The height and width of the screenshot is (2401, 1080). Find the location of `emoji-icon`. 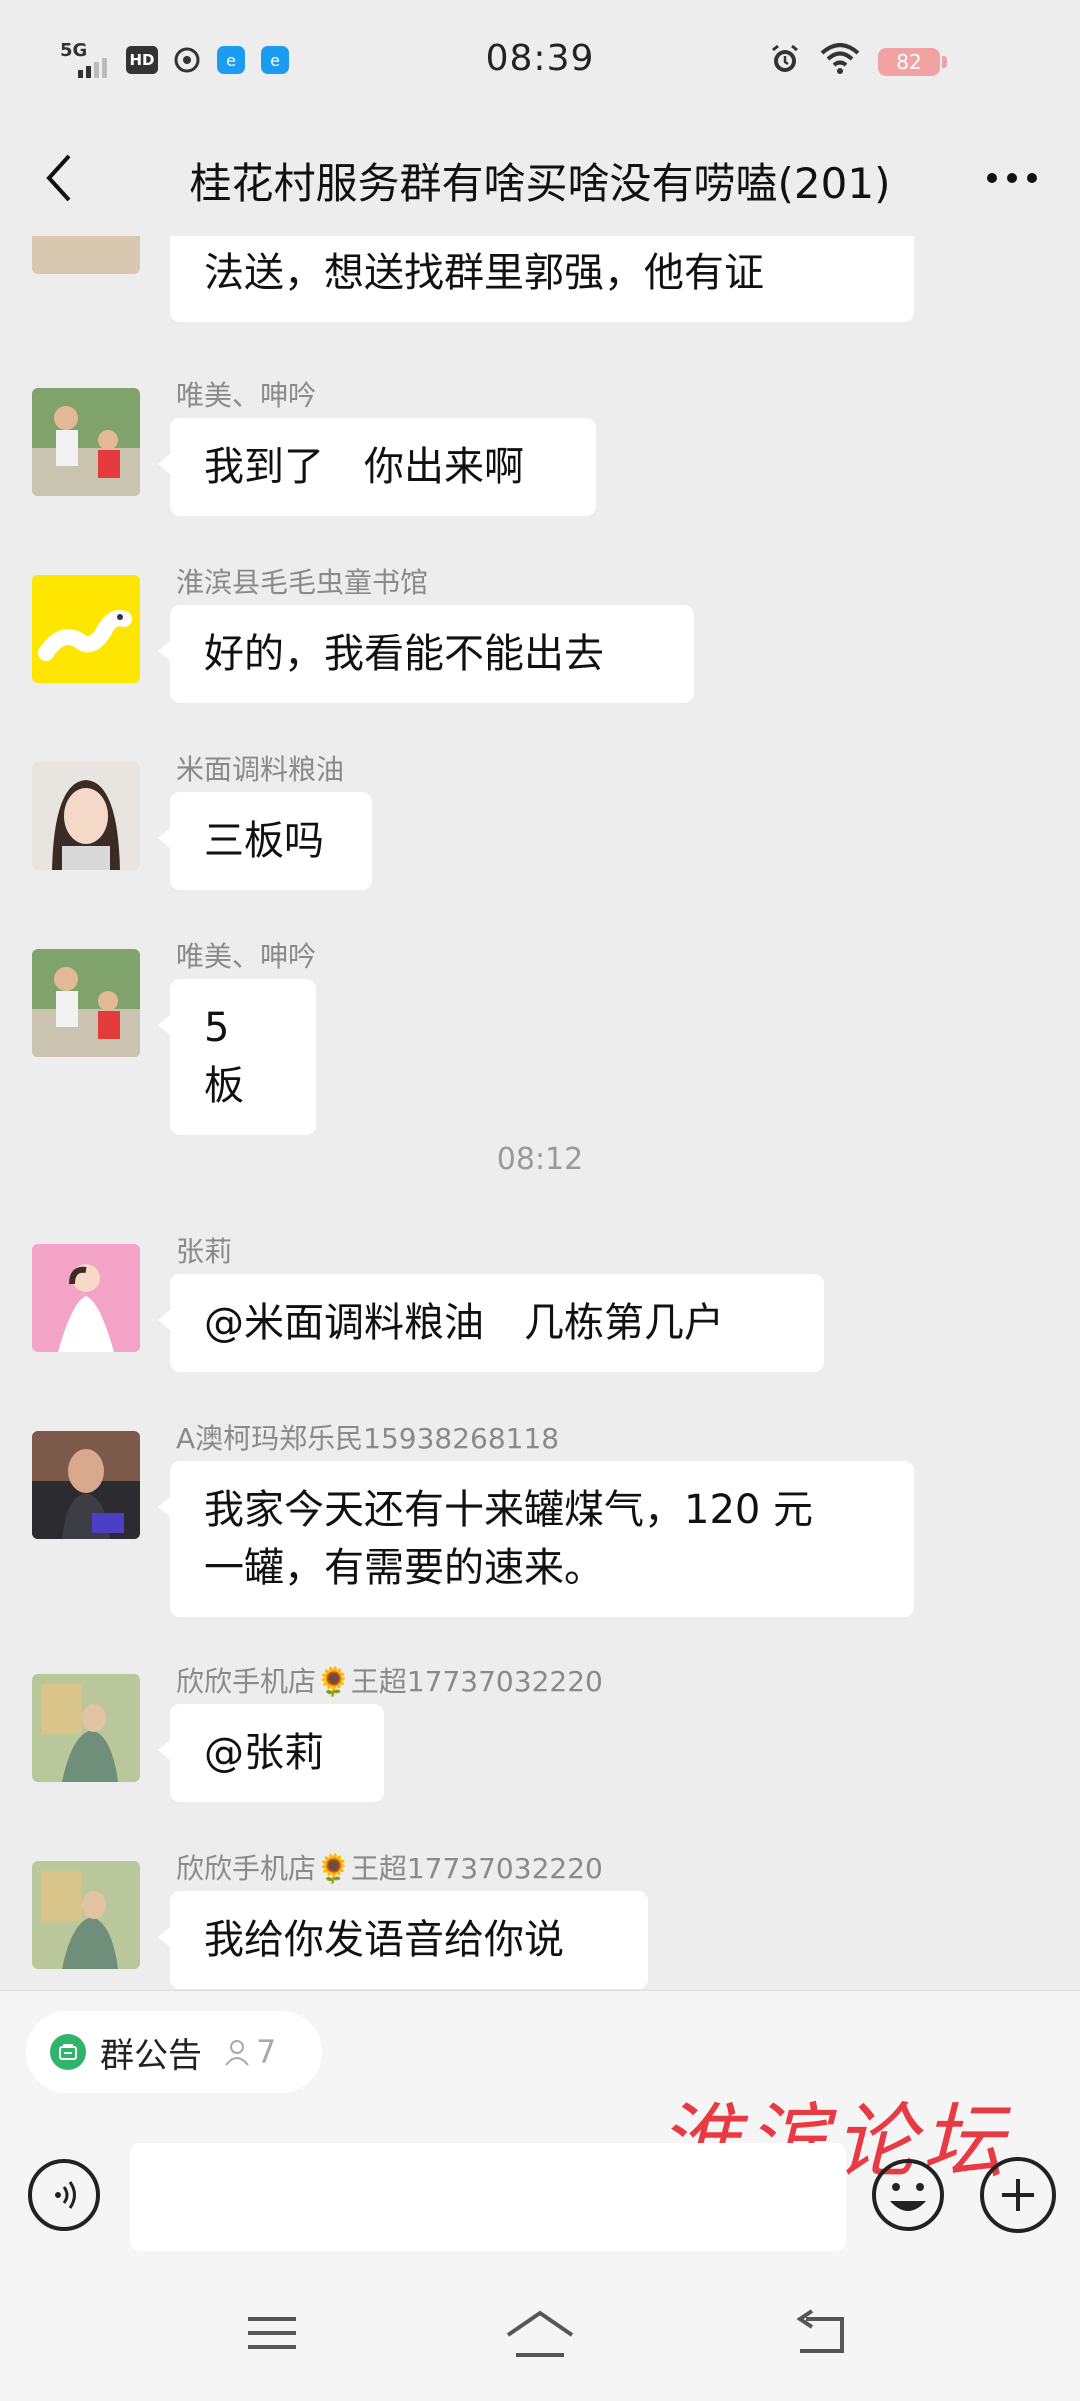

emoji-icon is located at coordinates (908, 2195).